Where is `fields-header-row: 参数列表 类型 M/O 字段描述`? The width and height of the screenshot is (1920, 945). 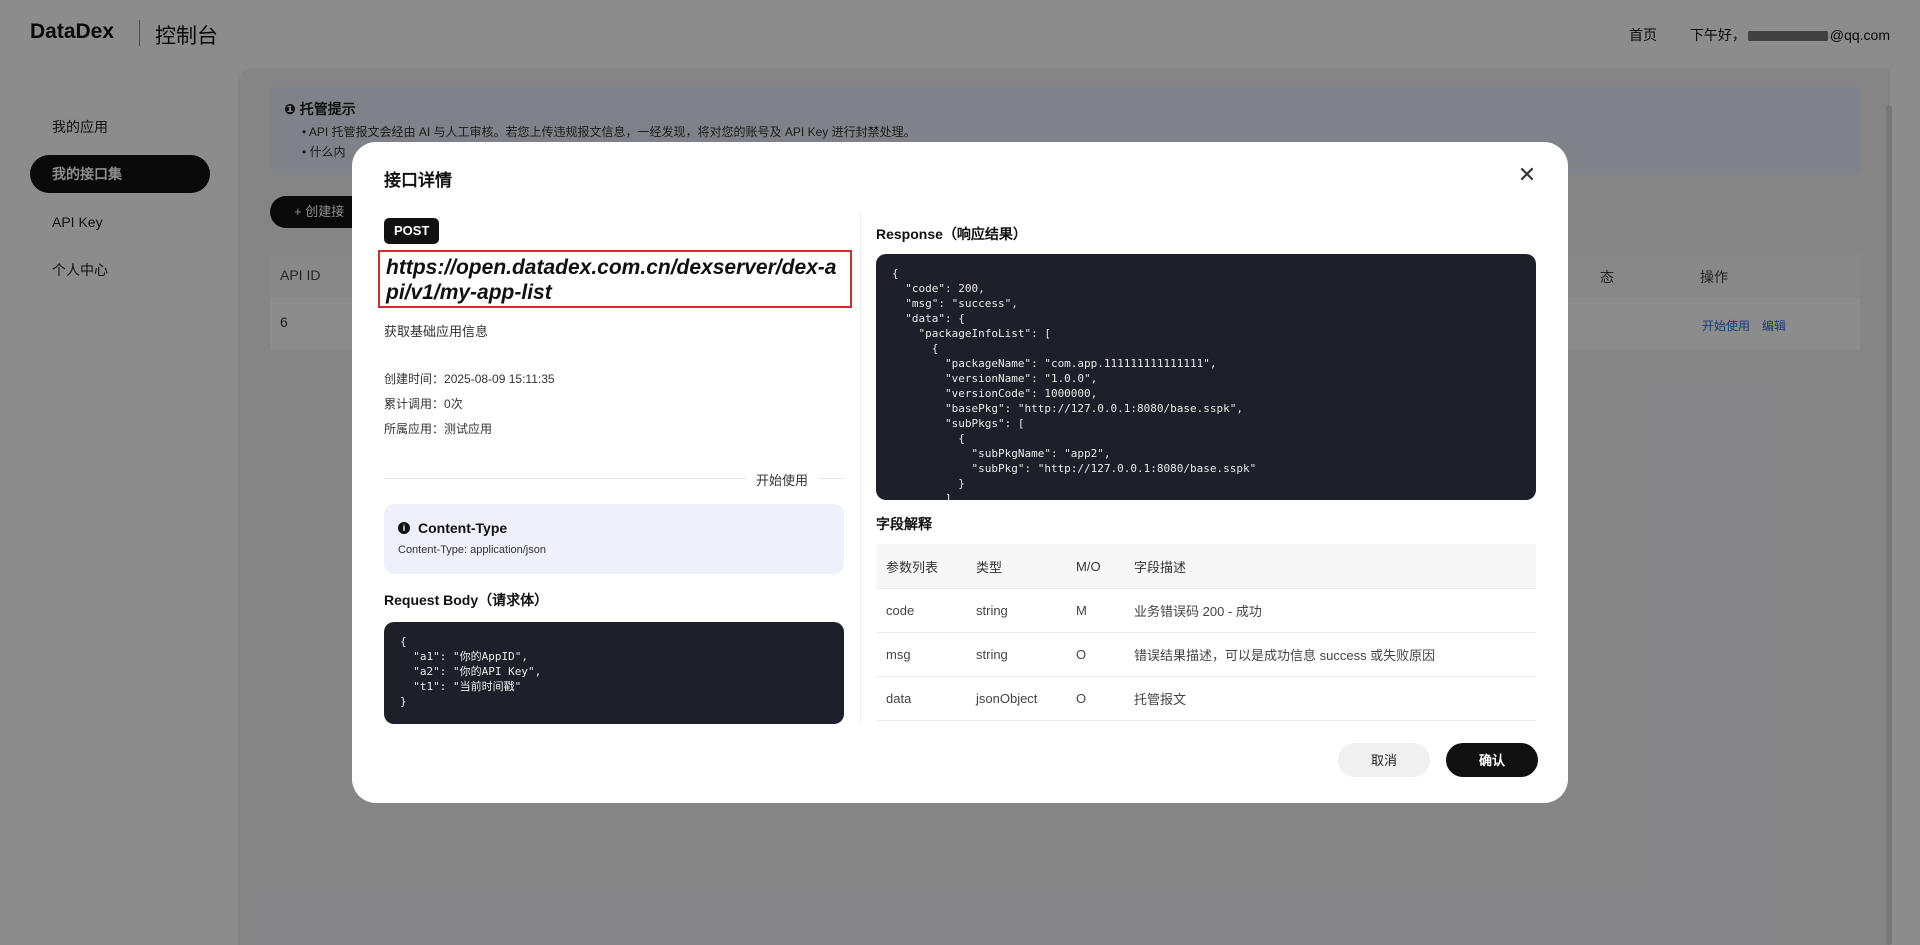
fields-header-row: 参数列表 类型 M/O 字段描述 is located at coordinates (1206, 566).